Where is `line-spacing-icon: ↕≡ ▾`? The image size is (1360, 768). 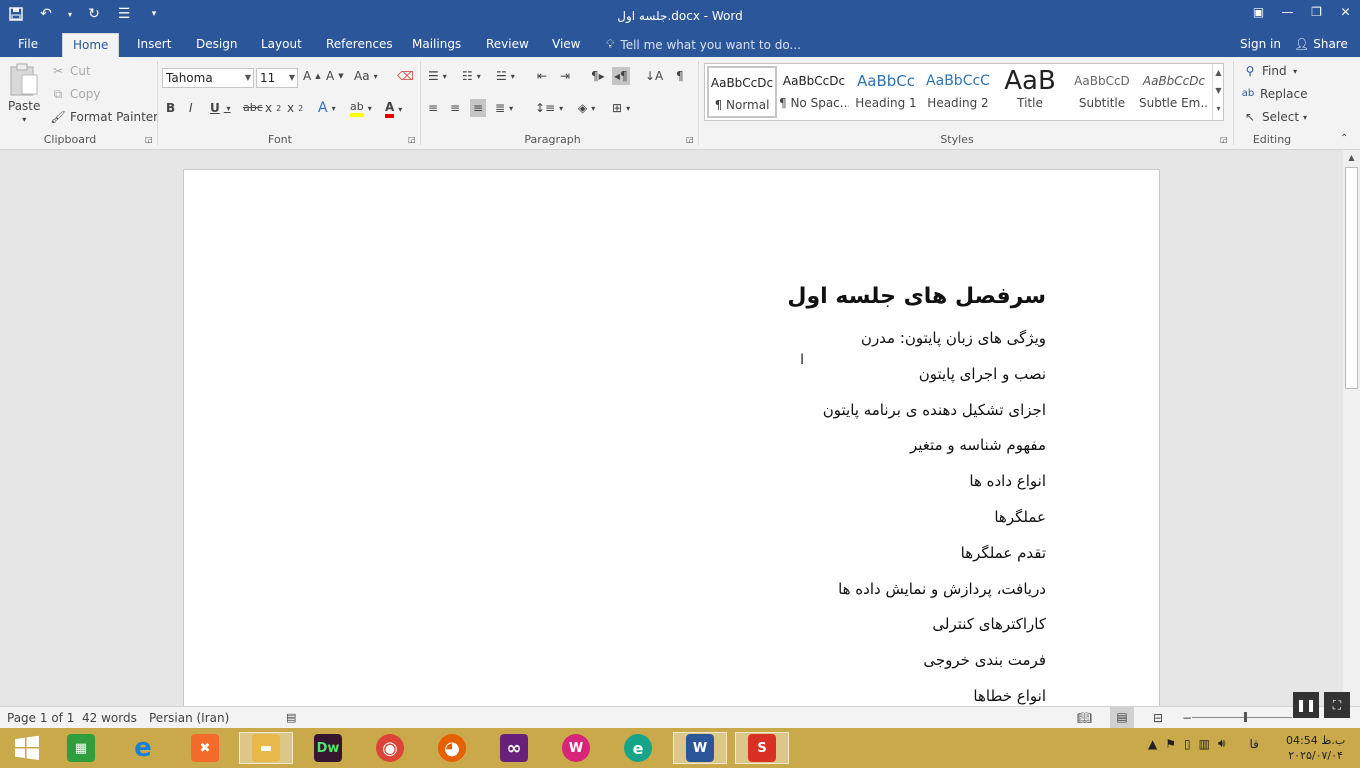 line-spacing-icon: ↕≡ ▾ is located at coordinates (549, 108).